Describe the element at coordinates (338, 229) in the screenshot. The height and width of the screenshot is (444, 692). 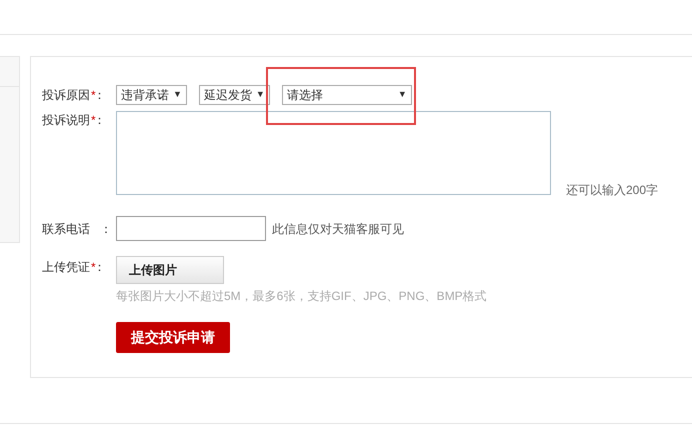
I see `privacy-note: 此信息仅对天猫客服可见` at that location.